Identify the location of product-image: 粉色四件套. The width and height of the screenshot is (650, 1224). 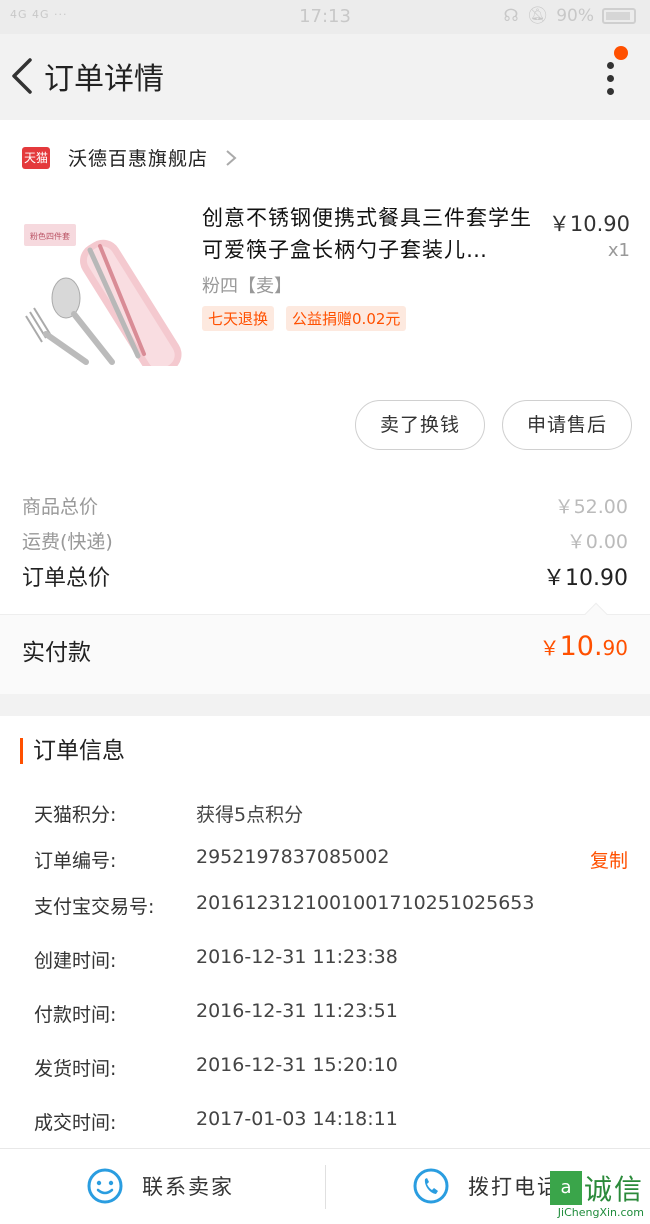
(103, 300).